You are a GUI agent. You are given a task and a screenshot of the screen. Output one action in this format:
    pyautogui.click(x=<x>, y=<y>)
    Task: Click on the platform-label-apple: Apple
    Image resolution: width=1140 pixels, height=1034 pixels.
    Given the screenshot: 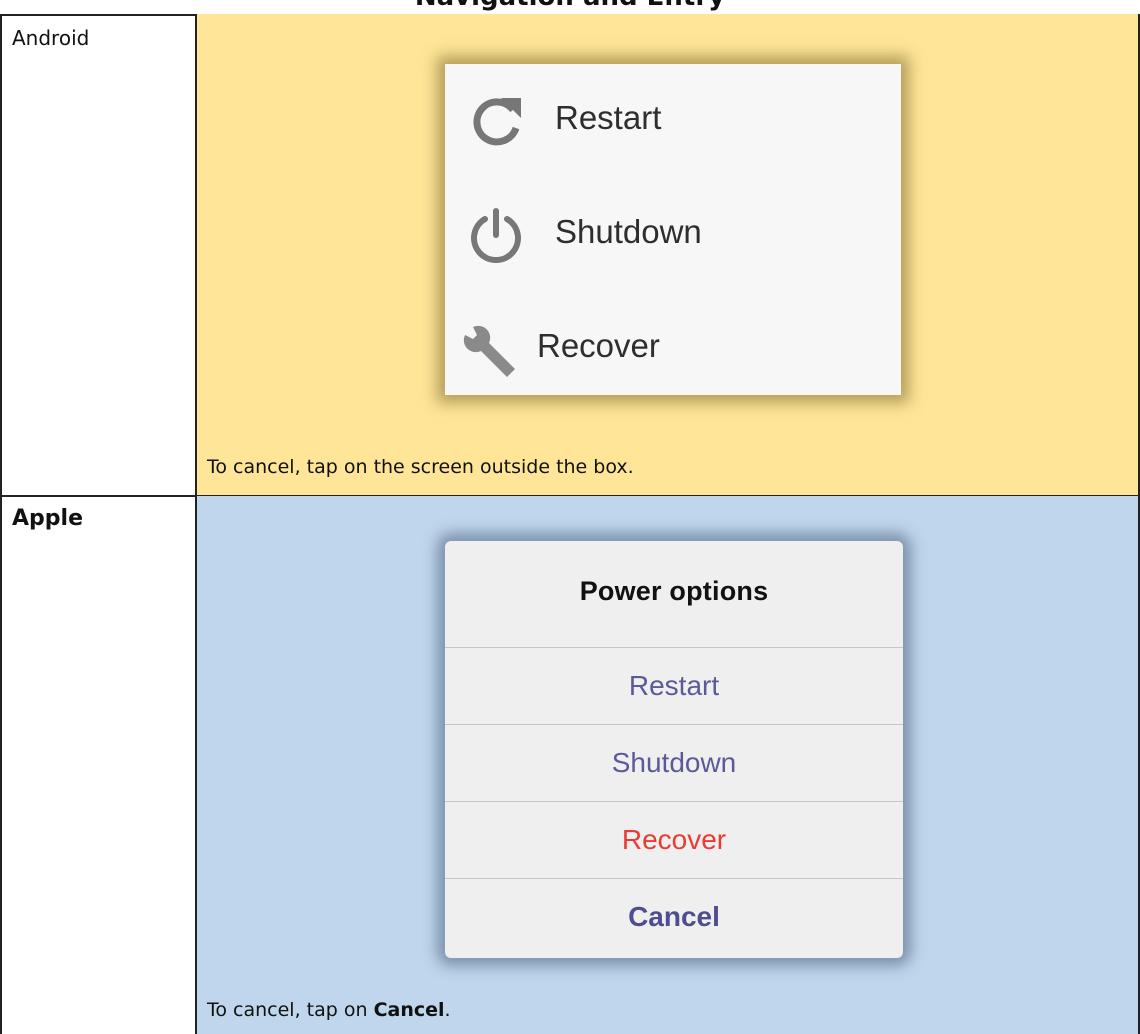 What is the action you would take?
    pyautogui.click(x=98, y=765)
    